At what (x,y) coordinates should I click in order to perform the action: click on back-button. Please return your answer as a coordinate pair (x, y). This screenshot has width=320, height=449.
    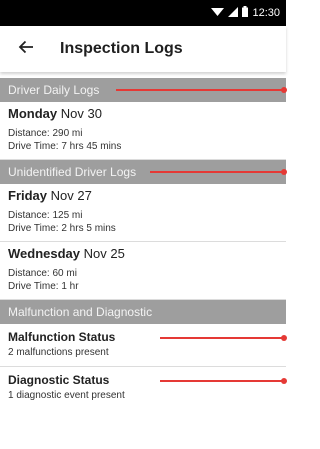
    Looking at the image, I should click on (26, 49).